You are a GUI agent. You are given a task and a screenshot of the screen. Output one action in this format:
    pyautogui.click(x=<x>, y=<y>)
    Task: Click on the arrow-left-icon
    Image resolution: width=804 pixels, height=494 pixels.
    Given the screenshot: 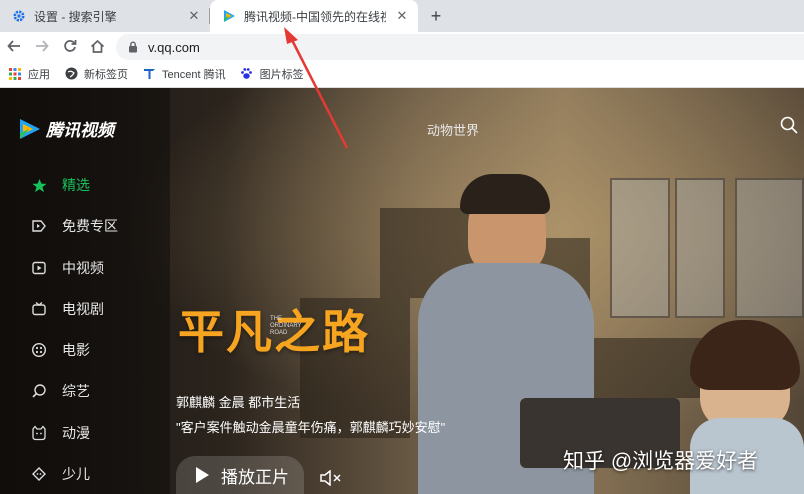 What is the action you would take?
    pyautogui.click(x=13, y=46)
    